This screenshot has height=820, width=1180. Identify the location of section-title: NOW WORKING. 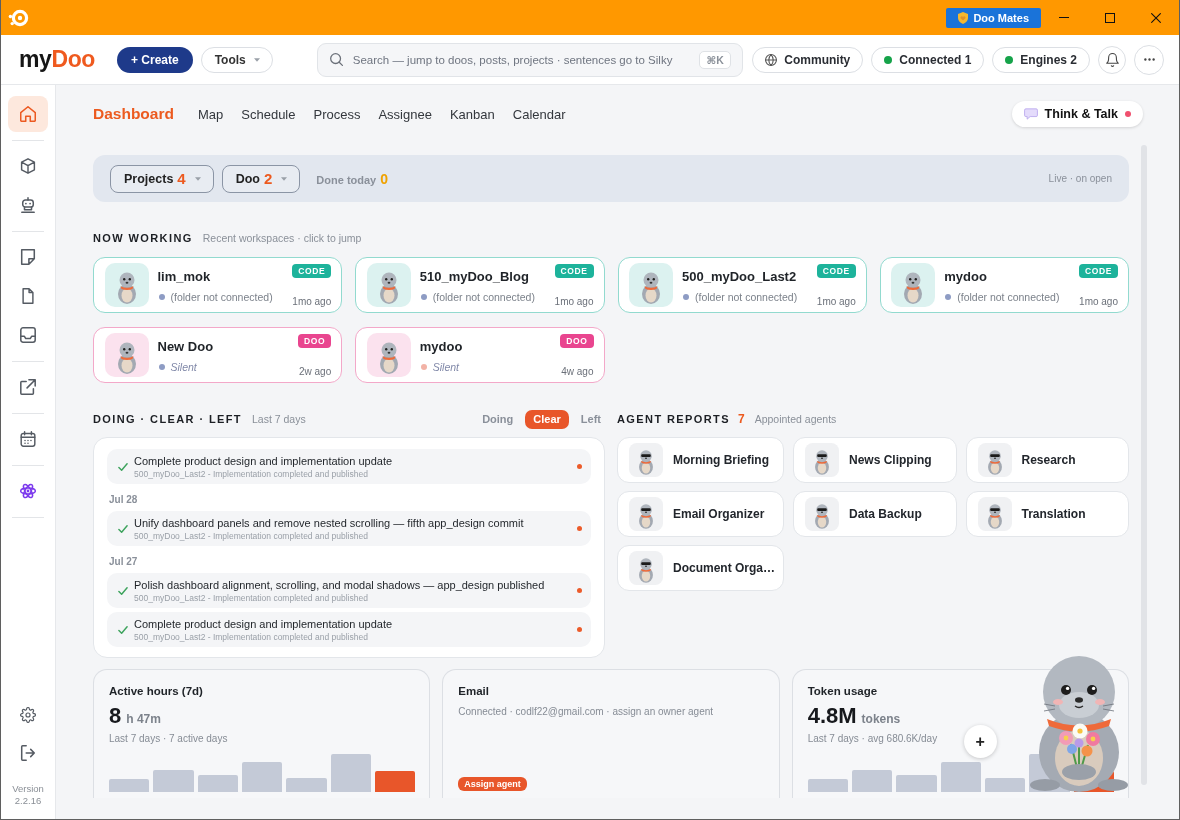
(143, 238).